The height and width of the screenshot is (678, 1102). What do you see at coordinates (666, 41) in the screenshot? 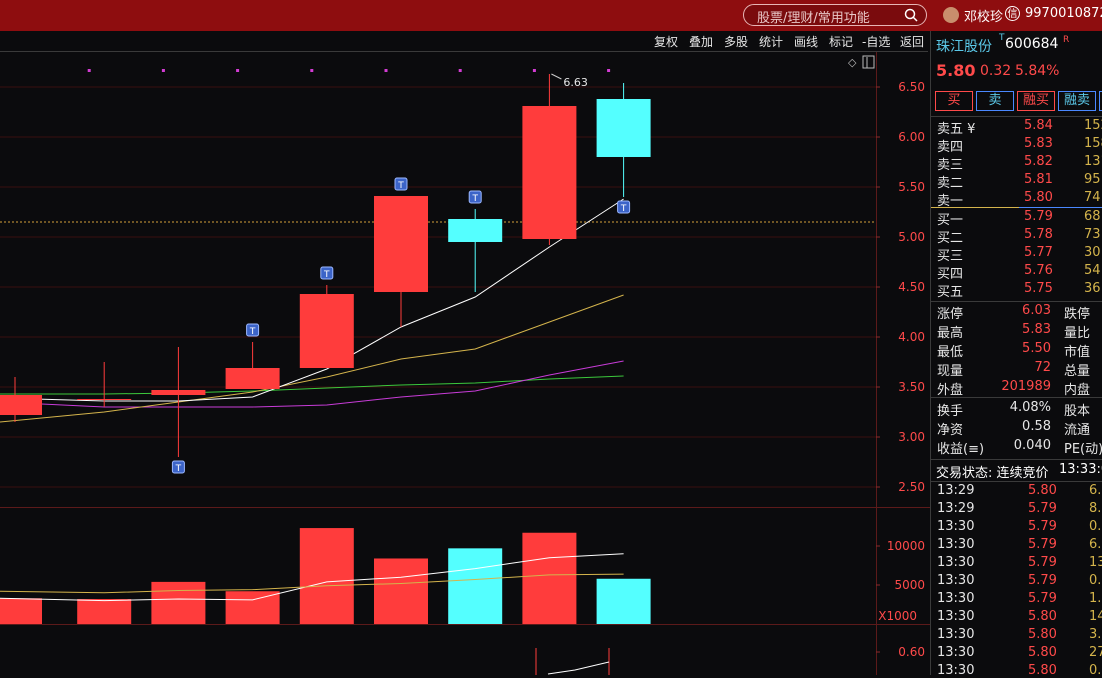
I see `tool-restore-rights: 复权` at bounding box center [666, 41].